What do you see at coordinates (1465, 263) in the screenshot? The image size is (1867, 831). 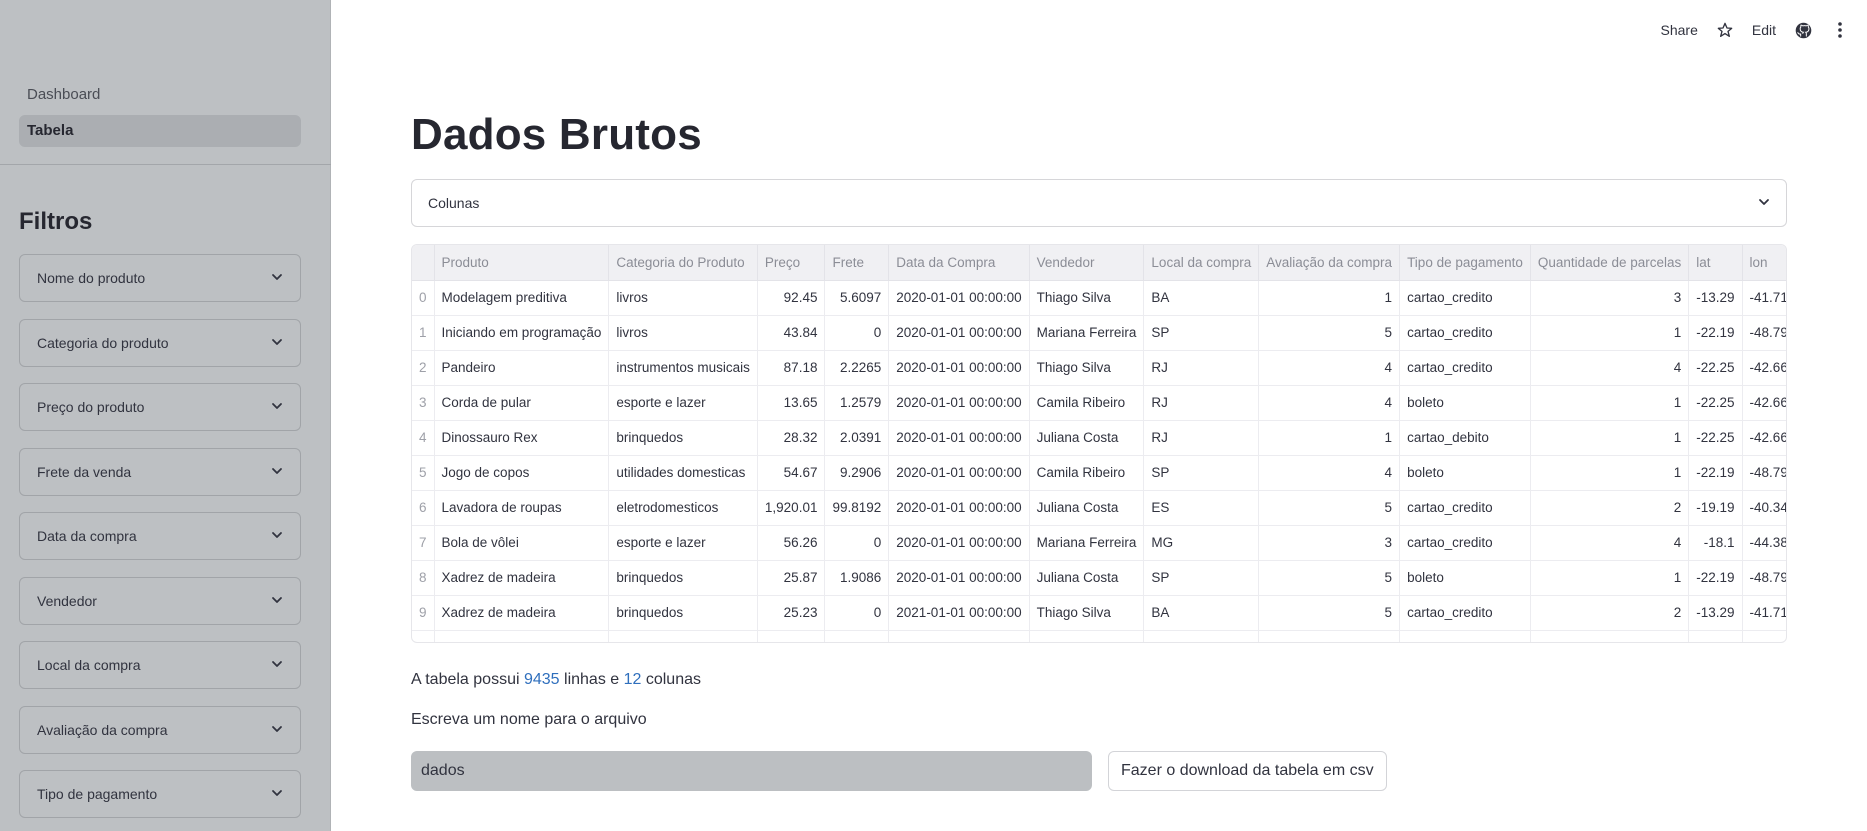 I see `column-header: Tipo de pagamento` at bounding box center [1465, 263].